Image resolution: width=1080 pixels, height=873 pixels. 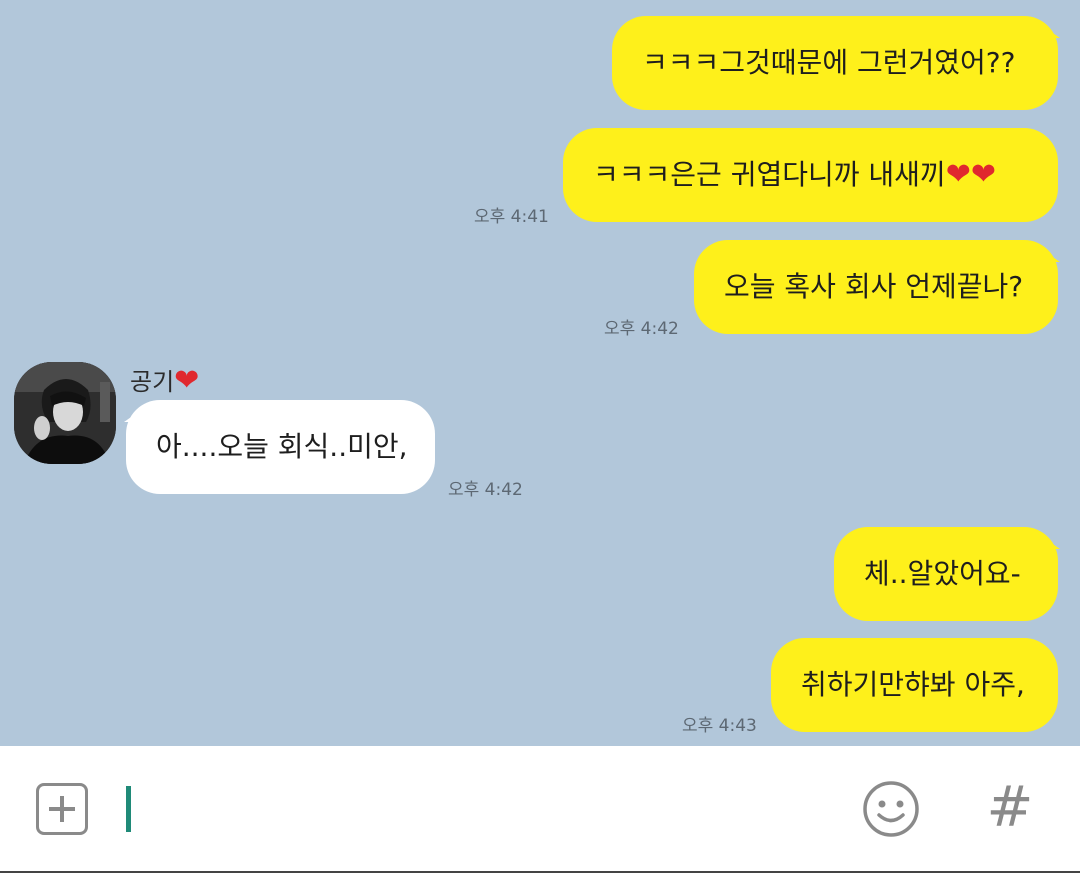 What do you see at coordinates (942, 573) in the screenshot?
I see `message-text: 체..알았어요-` at bounding box center [942, 573].